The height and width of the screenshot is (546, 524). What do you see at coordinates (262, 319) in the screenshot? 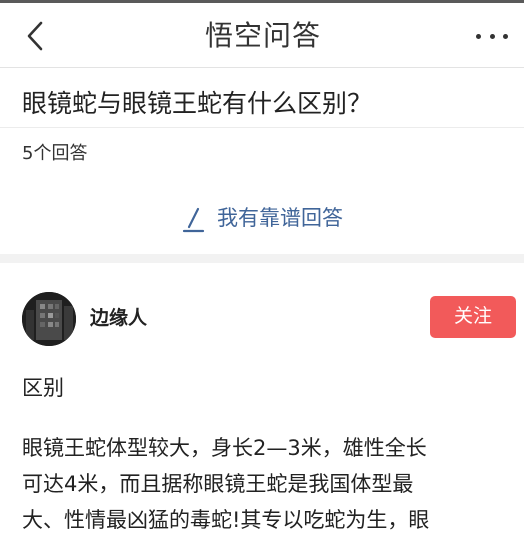
I see `answer-author-row: 边缘人 关注` at bounding box center [262, 319].